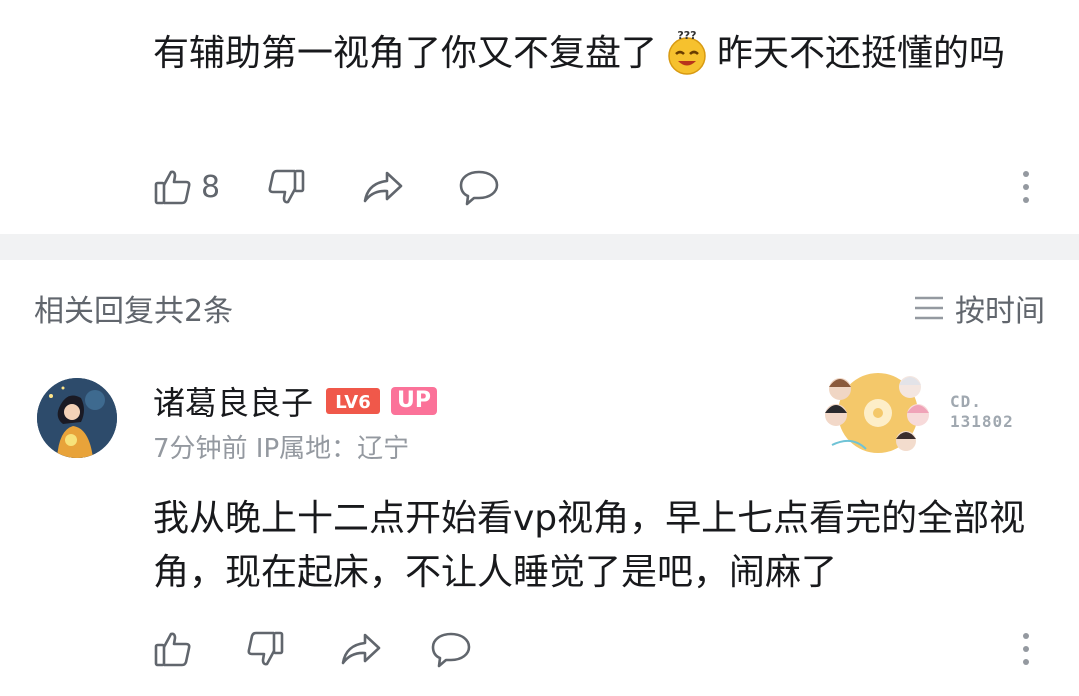 This screenshot has width=1079, height=696. I want to click on share-button, so click(383, 187).